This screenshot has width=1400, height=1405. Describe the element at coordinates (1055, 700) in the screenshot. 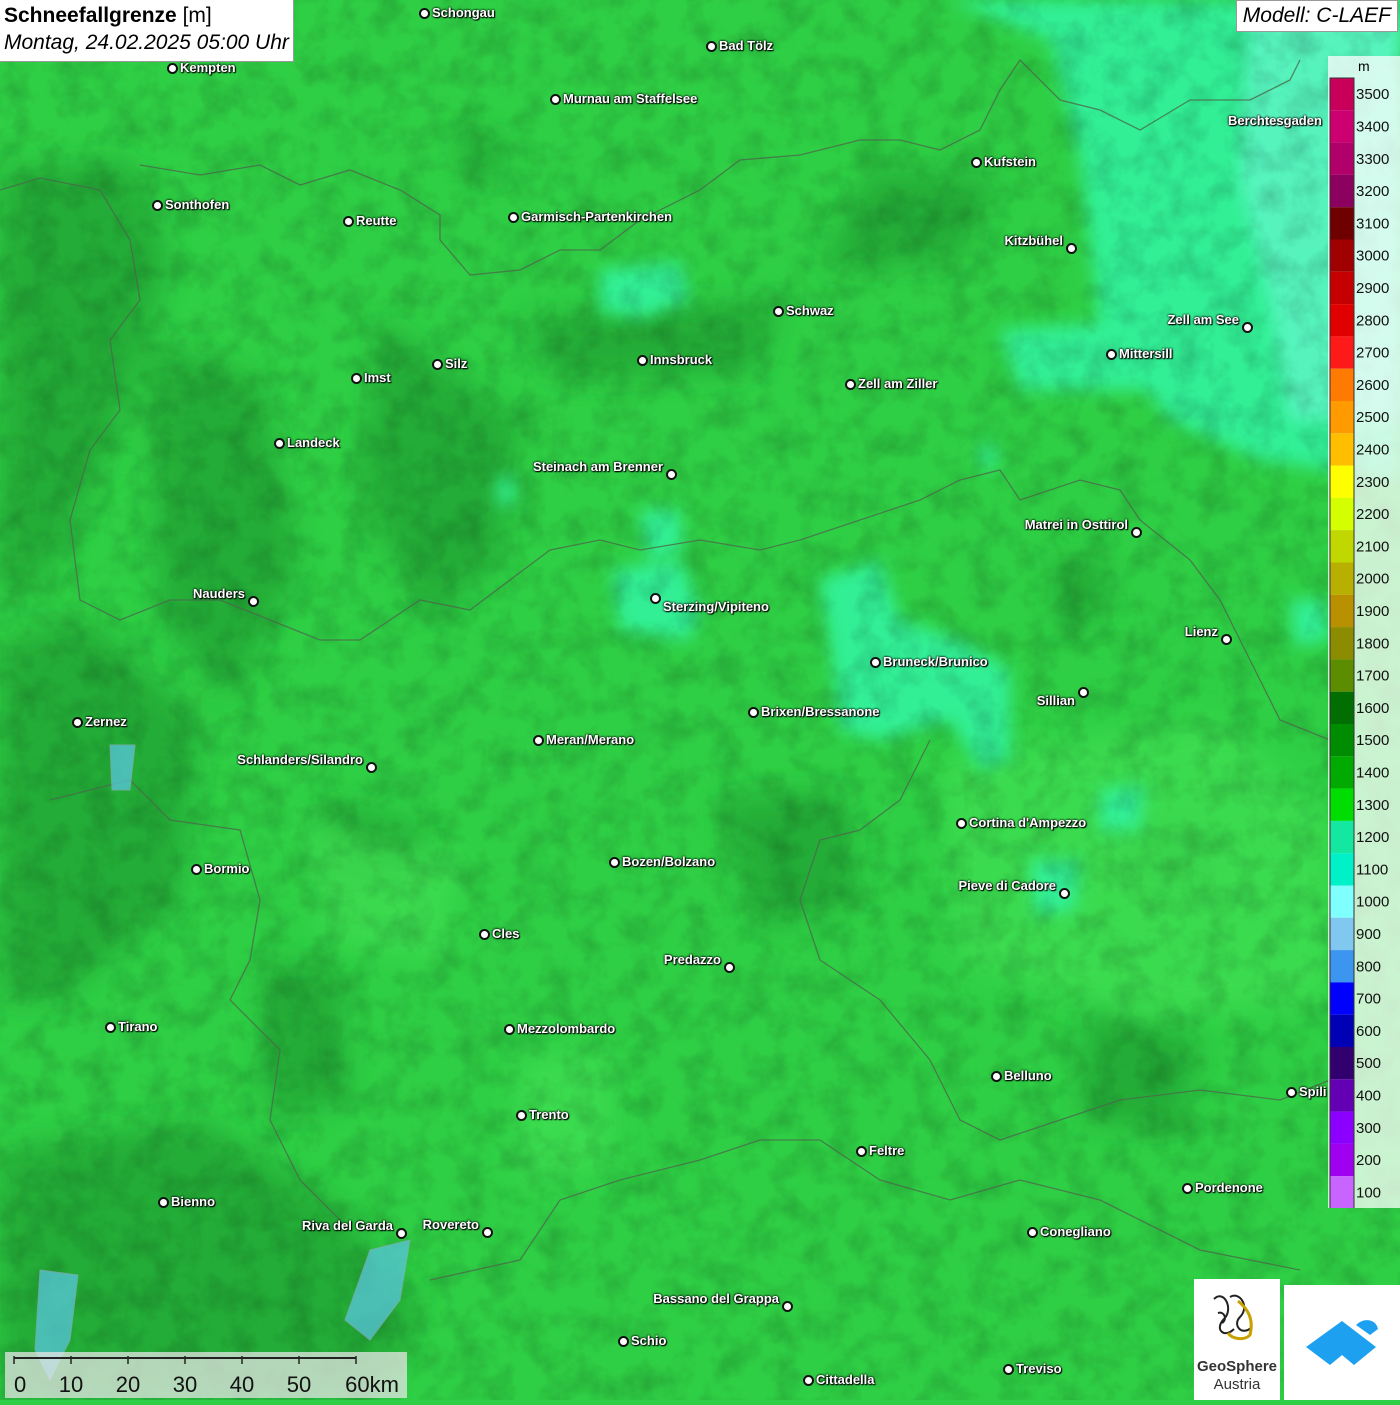

I see `city-label-sillian: Sillian` at that location.